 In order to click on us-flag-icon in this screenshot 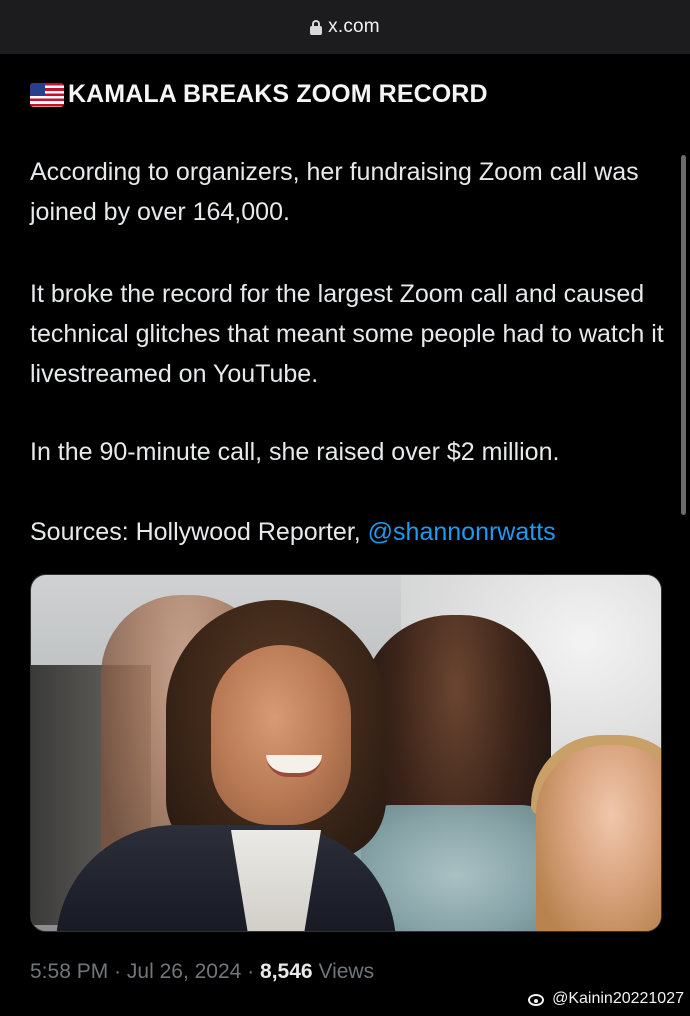, I will do `click(47, 94)`.